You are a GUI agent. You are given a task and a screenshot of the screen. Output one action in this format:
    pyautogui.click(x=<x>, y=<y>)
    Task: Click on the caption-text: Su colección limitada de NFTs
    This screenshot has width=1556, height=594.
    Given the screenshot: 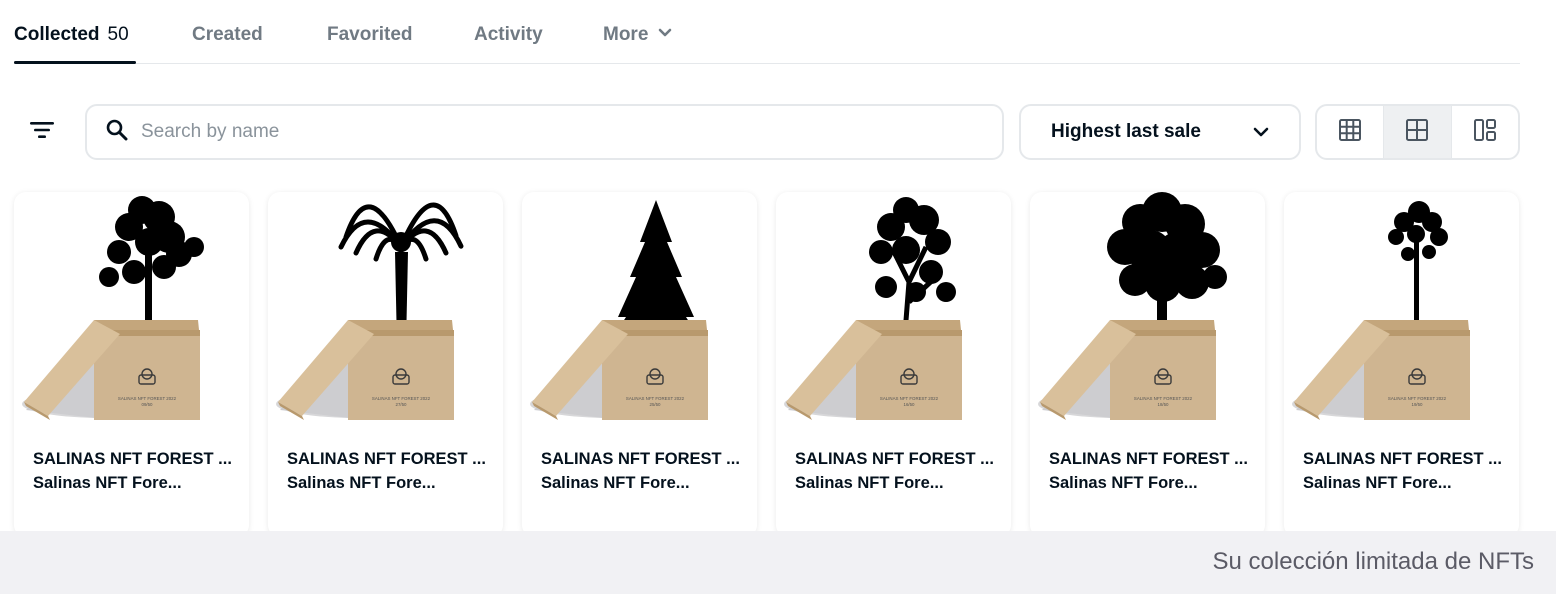 What is the action you would take?
    pyautogui.click(x=1373, y=561)
    